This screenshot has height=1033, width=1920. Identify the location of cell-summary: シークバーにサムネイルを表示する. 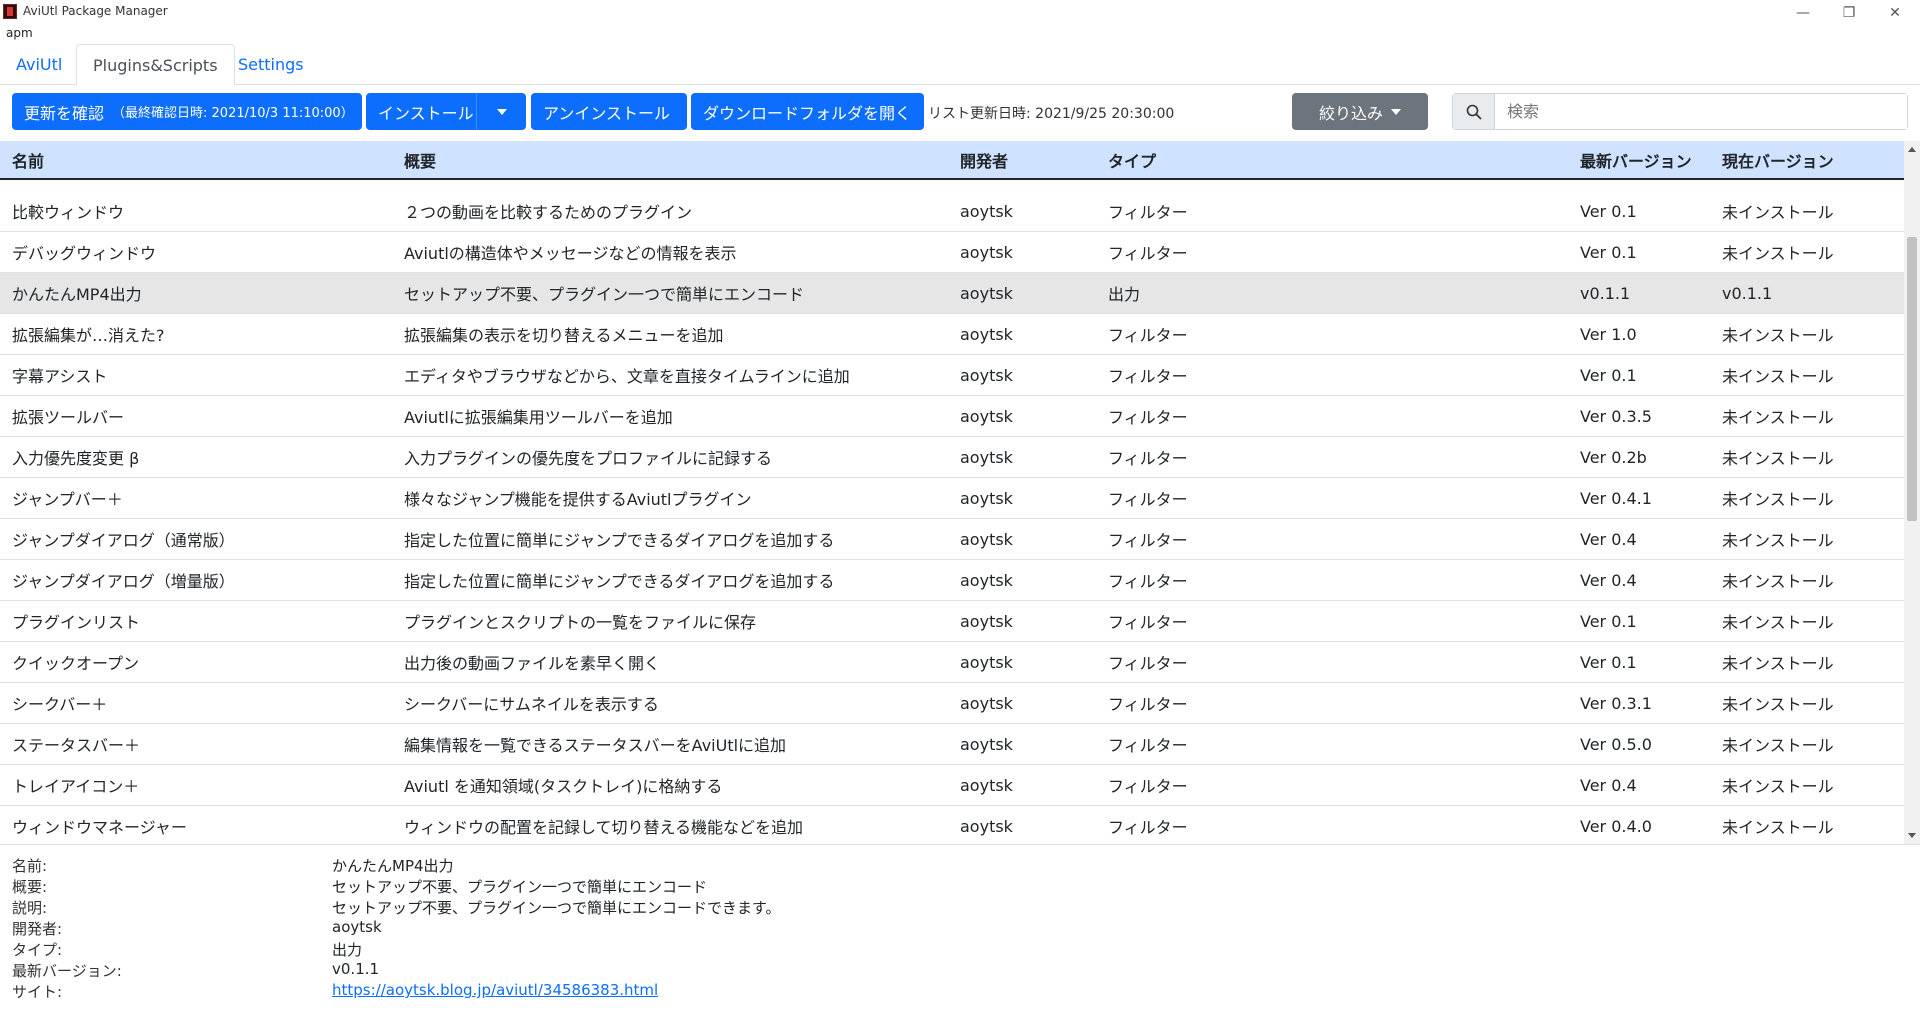
(531, 704).